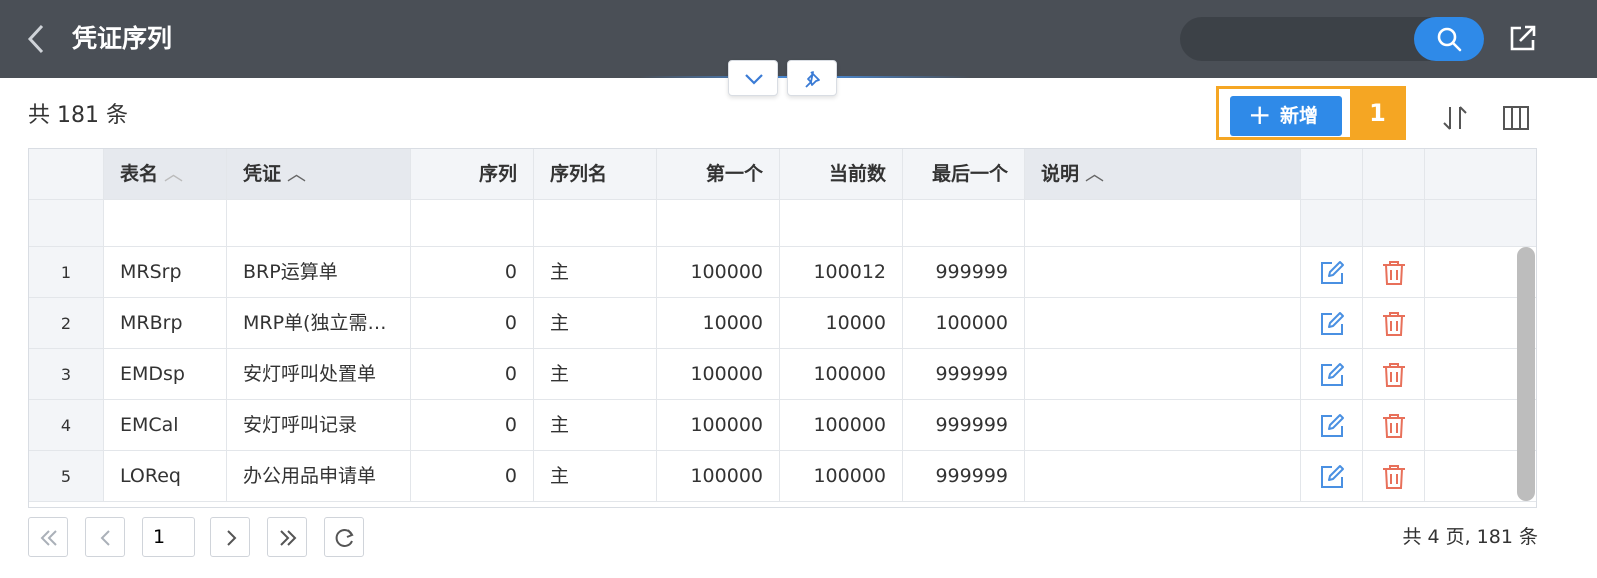 This screenshot has height=578, width=1597. Describe the element at coordinates (964, 223) in the screenshot. I see `filter-last` at that location.